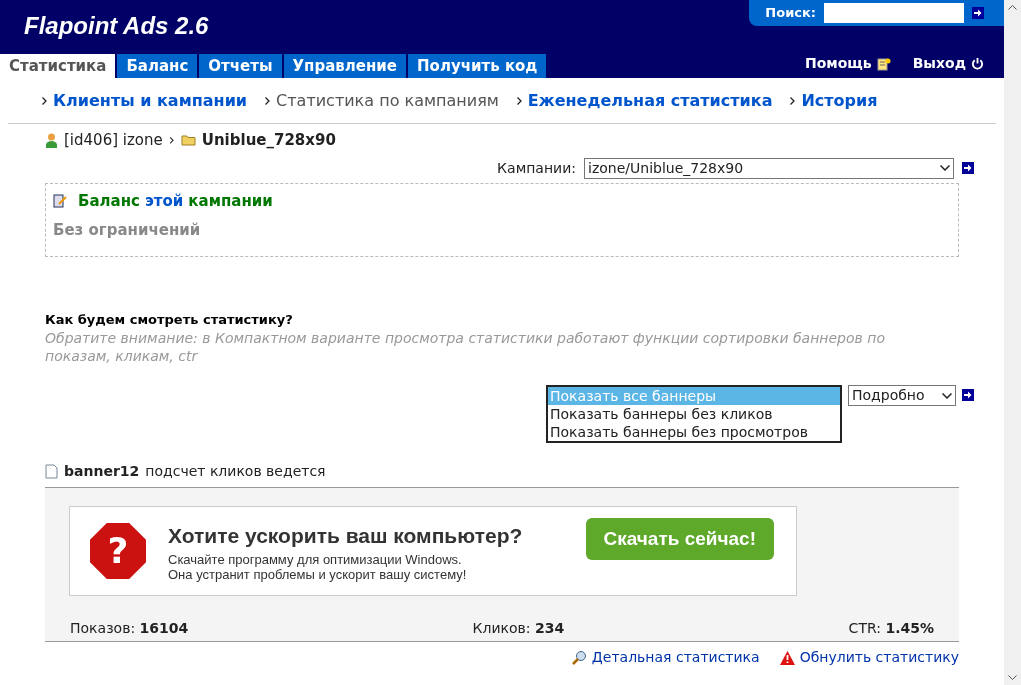 Image resolution: width=1021 pixels, height=685 pixels. I want to click on client-name: [id406] izone, so click(113, 140).